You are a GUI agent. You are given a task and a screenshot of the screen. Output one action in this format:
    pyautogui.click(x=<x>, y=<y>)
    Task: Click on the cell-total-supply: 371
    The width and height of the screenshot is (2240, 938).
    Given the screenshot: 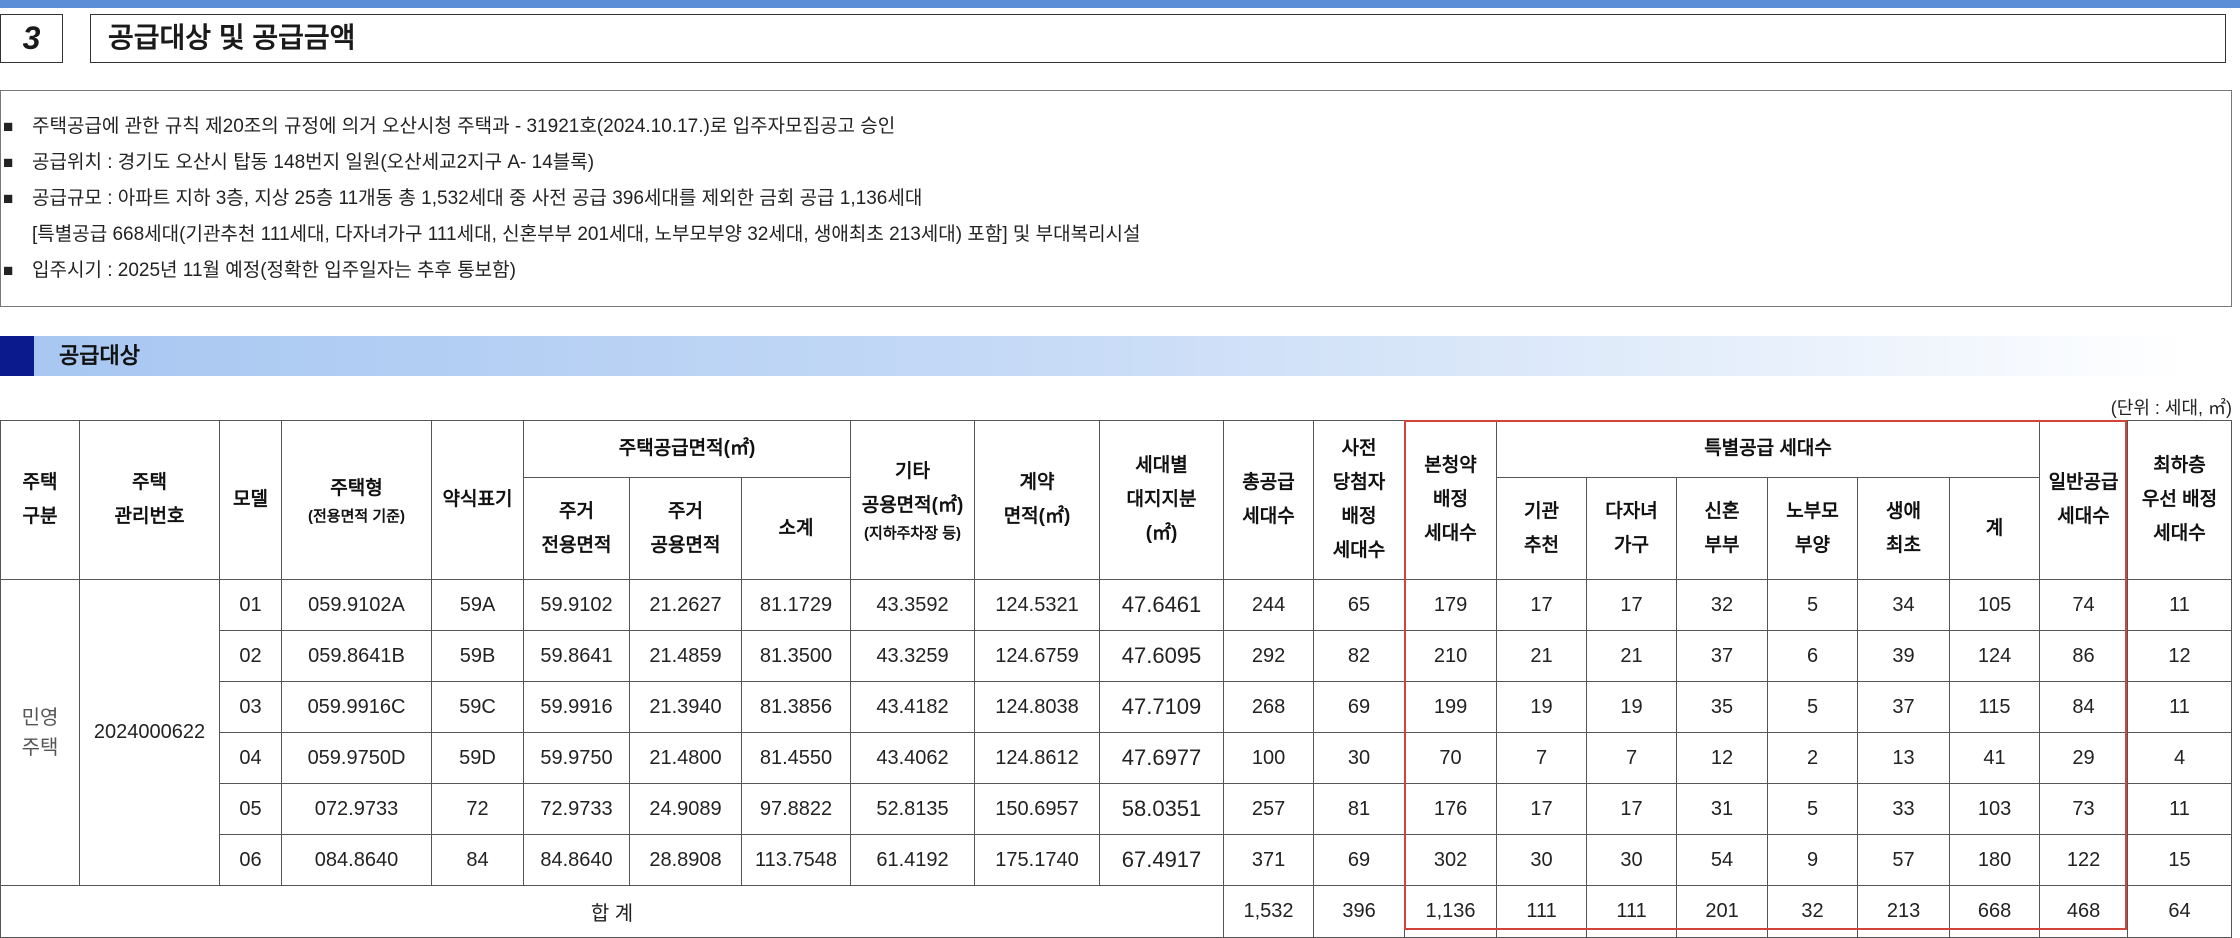 What is the action you would take?
    pyautogui.click(x=1269, y=860)
    